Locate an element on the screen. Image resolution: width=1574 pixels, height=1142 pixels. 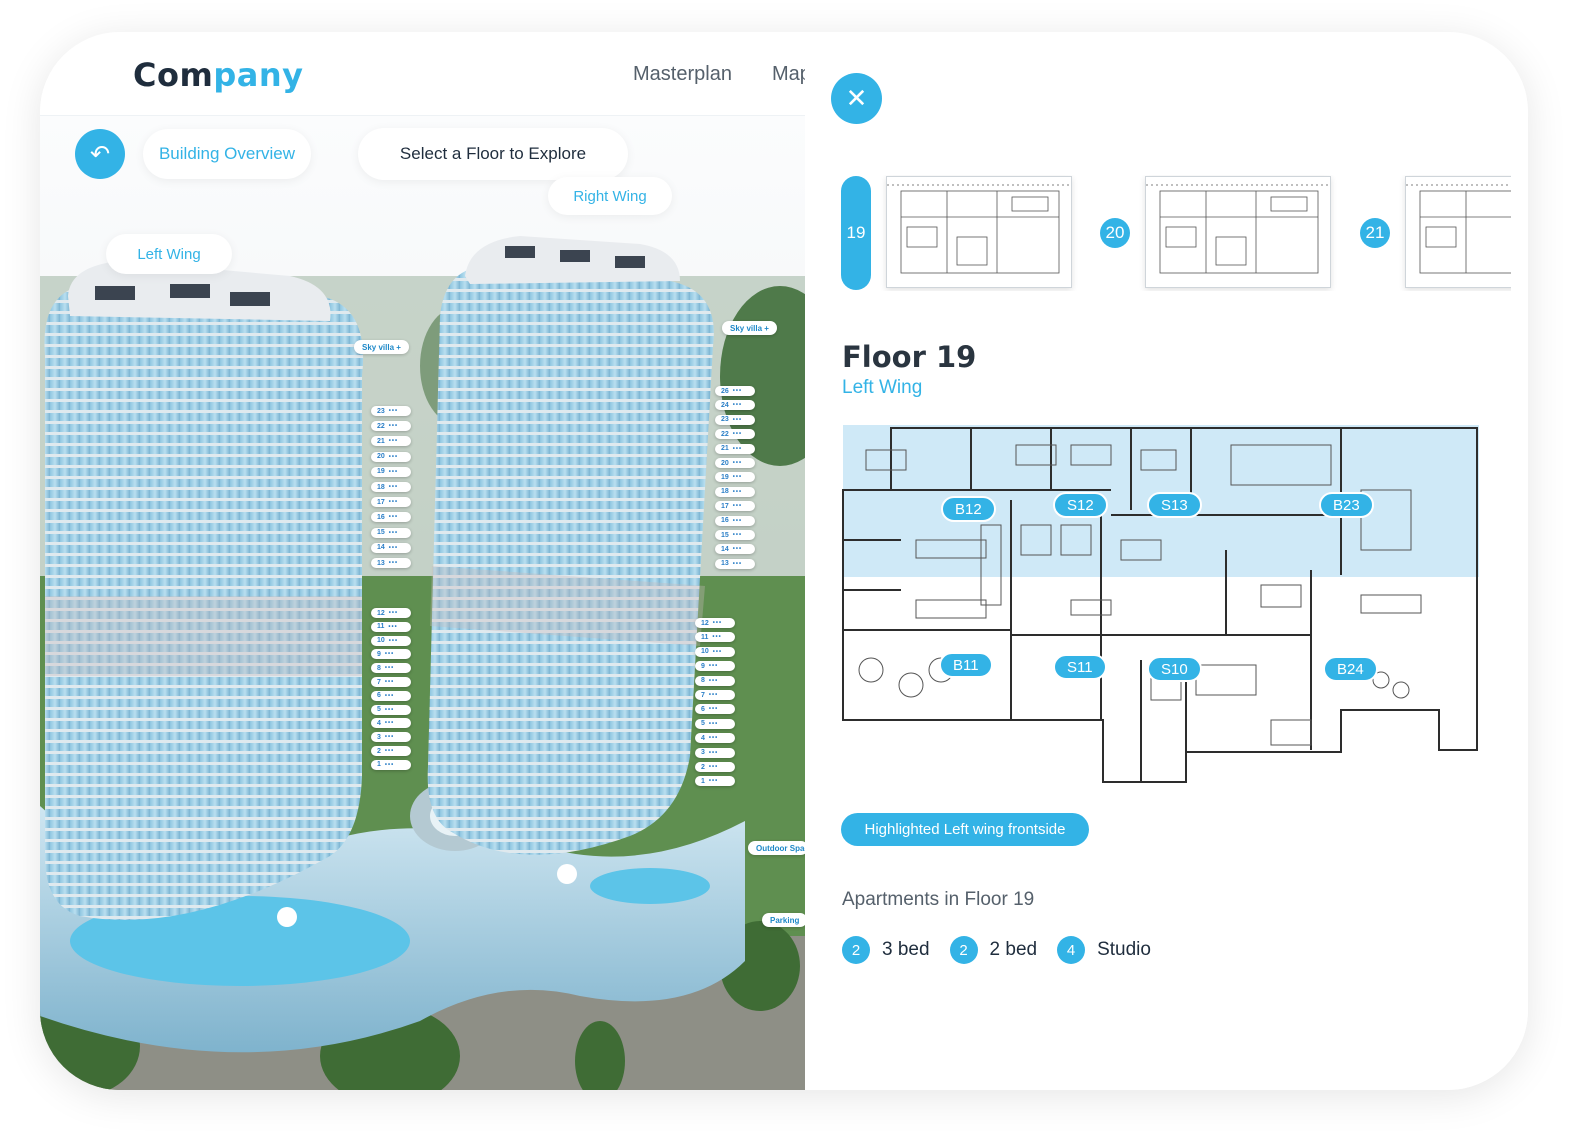
building-overview-label: Building Overview is located at coordinates (227, 154).